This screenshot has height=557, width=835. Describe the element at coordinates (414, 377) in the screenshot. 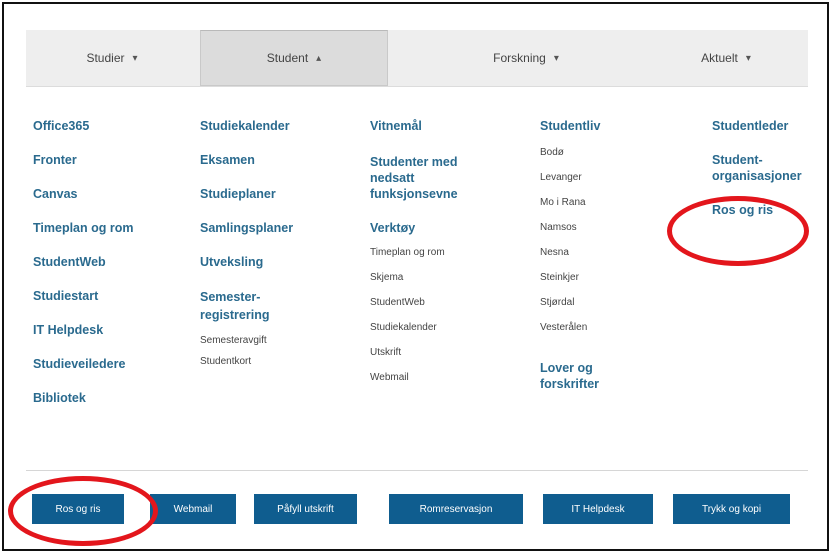

I see `menu-sublink-webmail: Webmail` at that location.